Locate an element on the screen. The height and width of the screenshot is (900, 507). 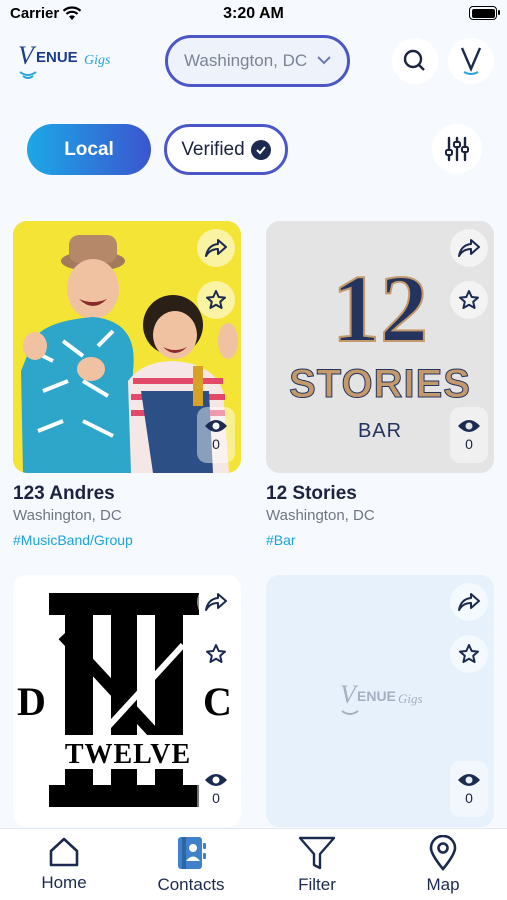
check-icon is located at coordinates (260, 149).